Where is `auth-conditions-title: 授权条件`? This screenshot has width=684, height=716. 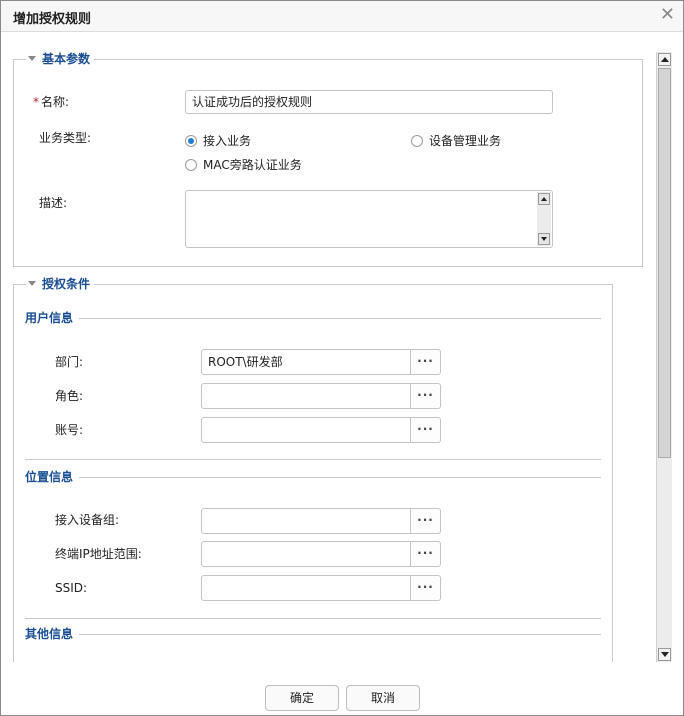 auth-conditions-title: 授权条件 is located at coordinates (66, 284).